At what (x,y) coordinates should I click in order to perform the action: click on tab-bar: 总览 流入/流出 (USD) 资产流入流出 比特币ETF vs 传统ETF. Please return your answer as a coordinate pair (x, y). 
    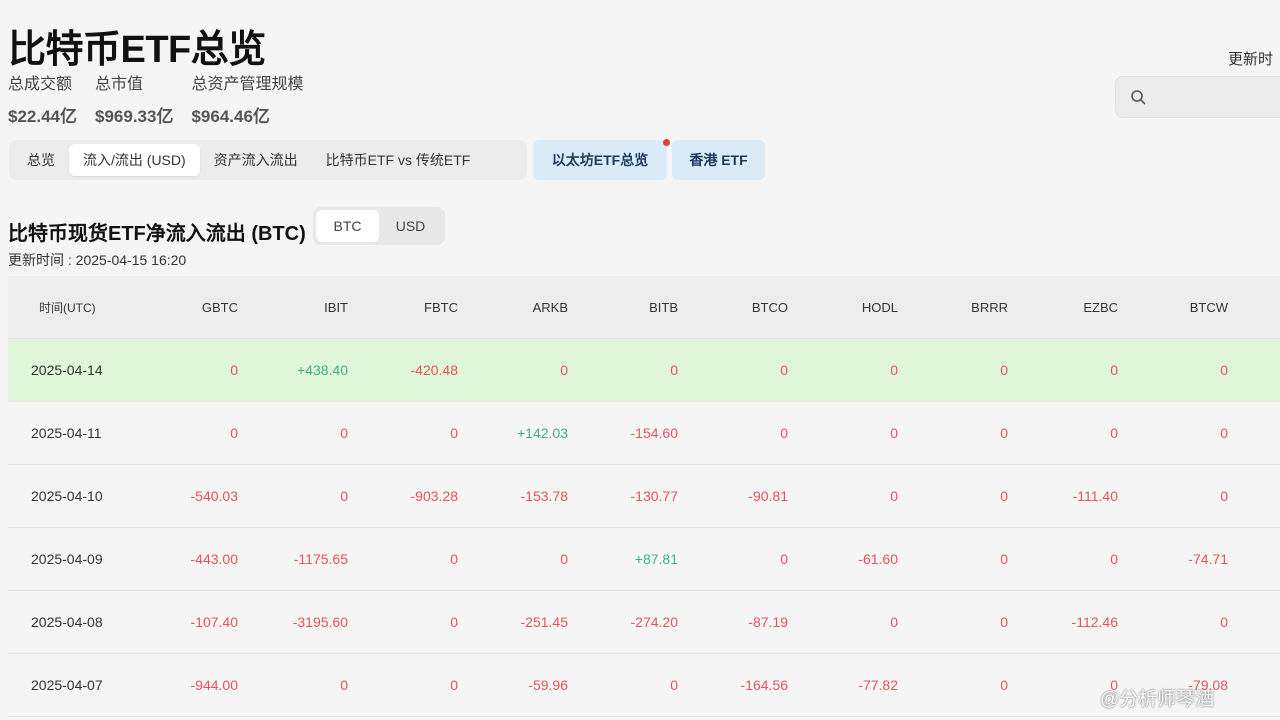
    Looking at the image, I should click on (268, 160).